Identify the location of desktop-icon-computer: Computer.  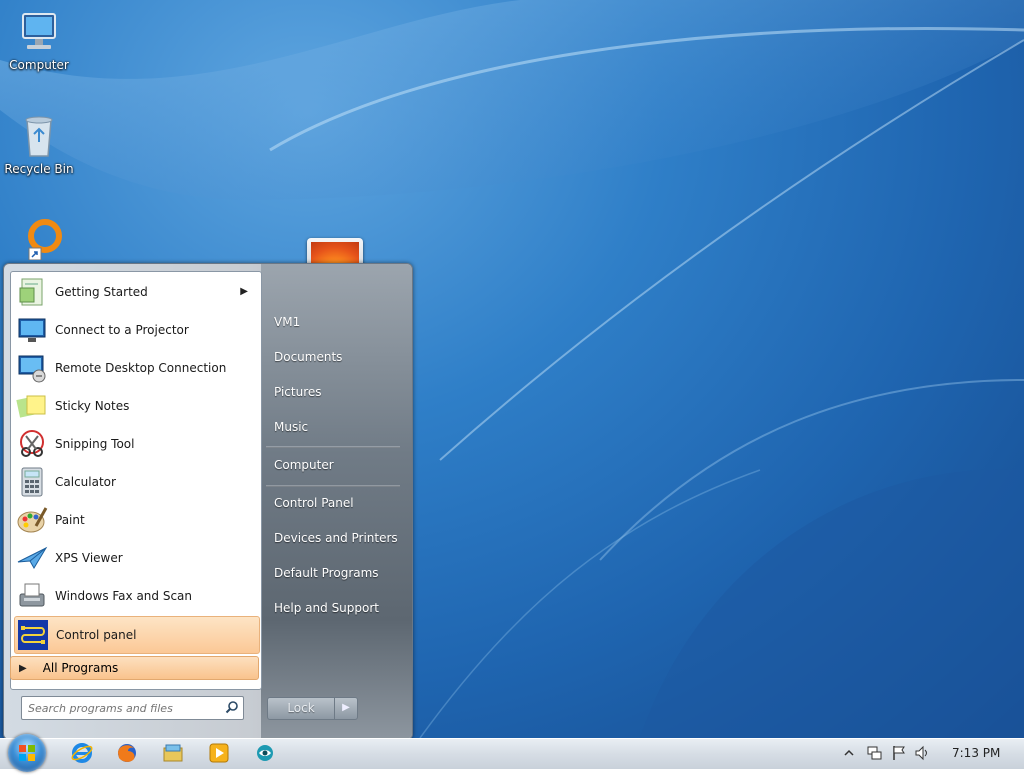
(39, 40).